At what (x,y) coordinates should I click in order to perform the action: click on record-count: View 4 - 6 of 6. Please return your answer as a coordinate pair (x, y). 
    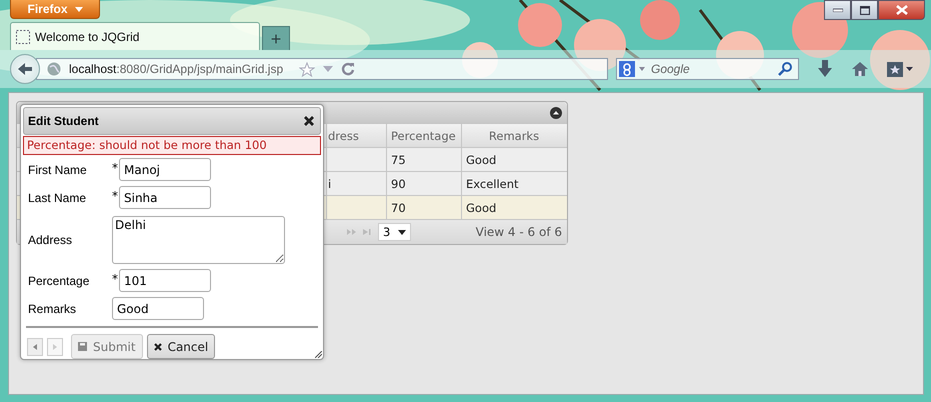
    Looking at the image, I should click on (519, 232).